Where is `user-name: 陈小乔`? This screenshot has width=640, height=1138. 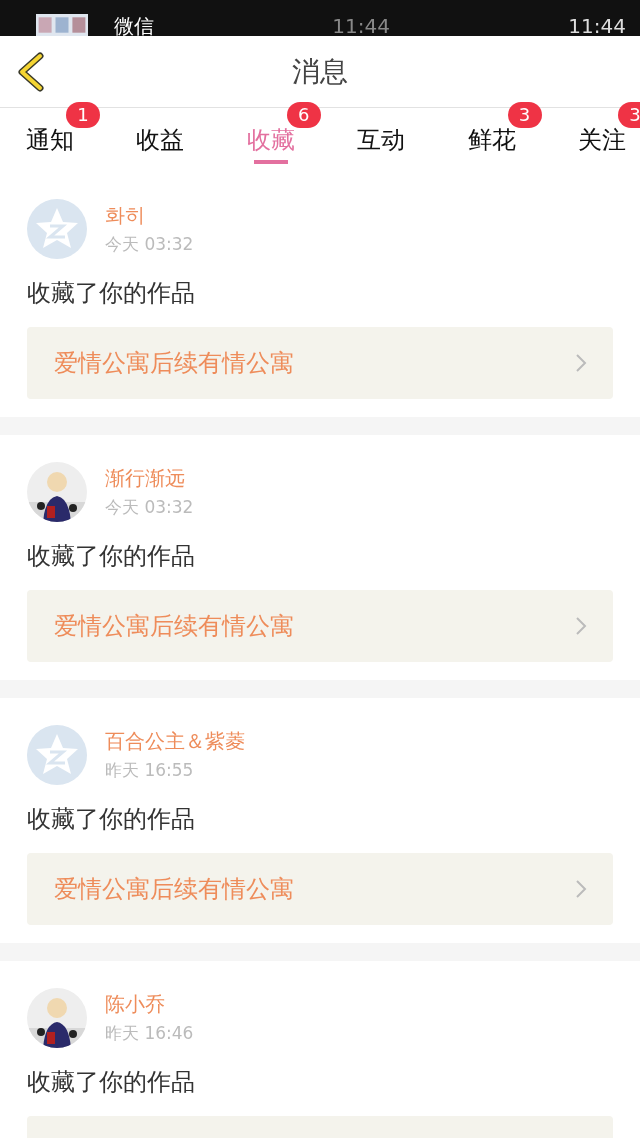 user-name: 陈小乔 is located at coordinates (149, 1004).